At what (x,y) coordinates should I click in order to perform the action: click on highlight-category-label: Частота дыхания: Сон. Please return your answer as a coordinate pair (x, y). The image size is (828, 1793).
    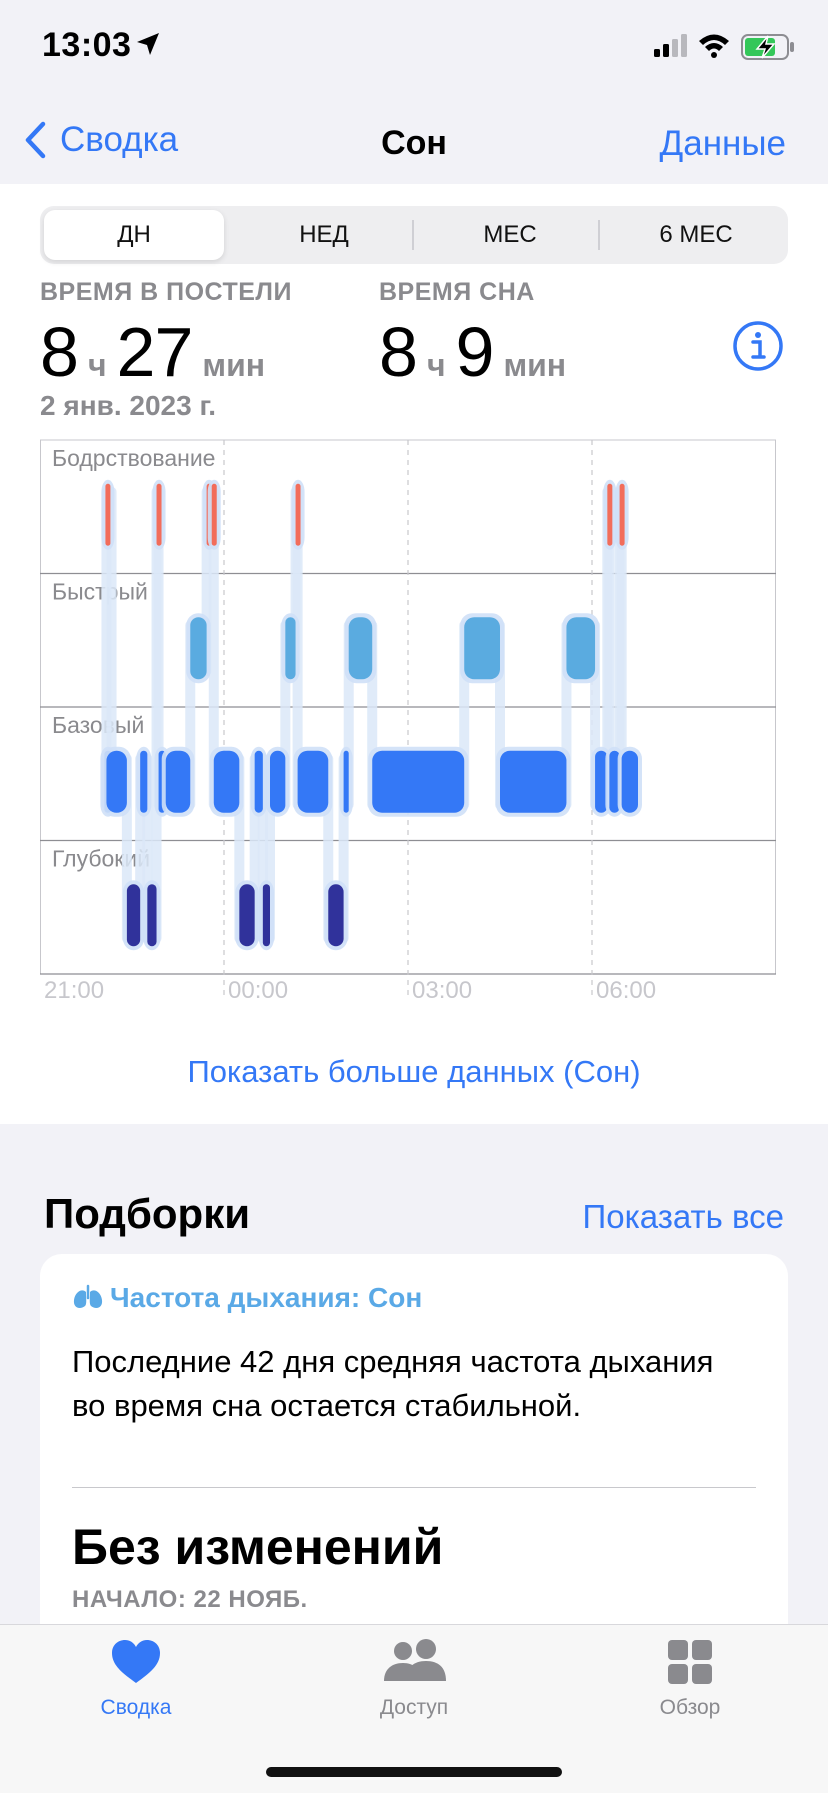
    Looking at the image, I should click on (266, 1297).